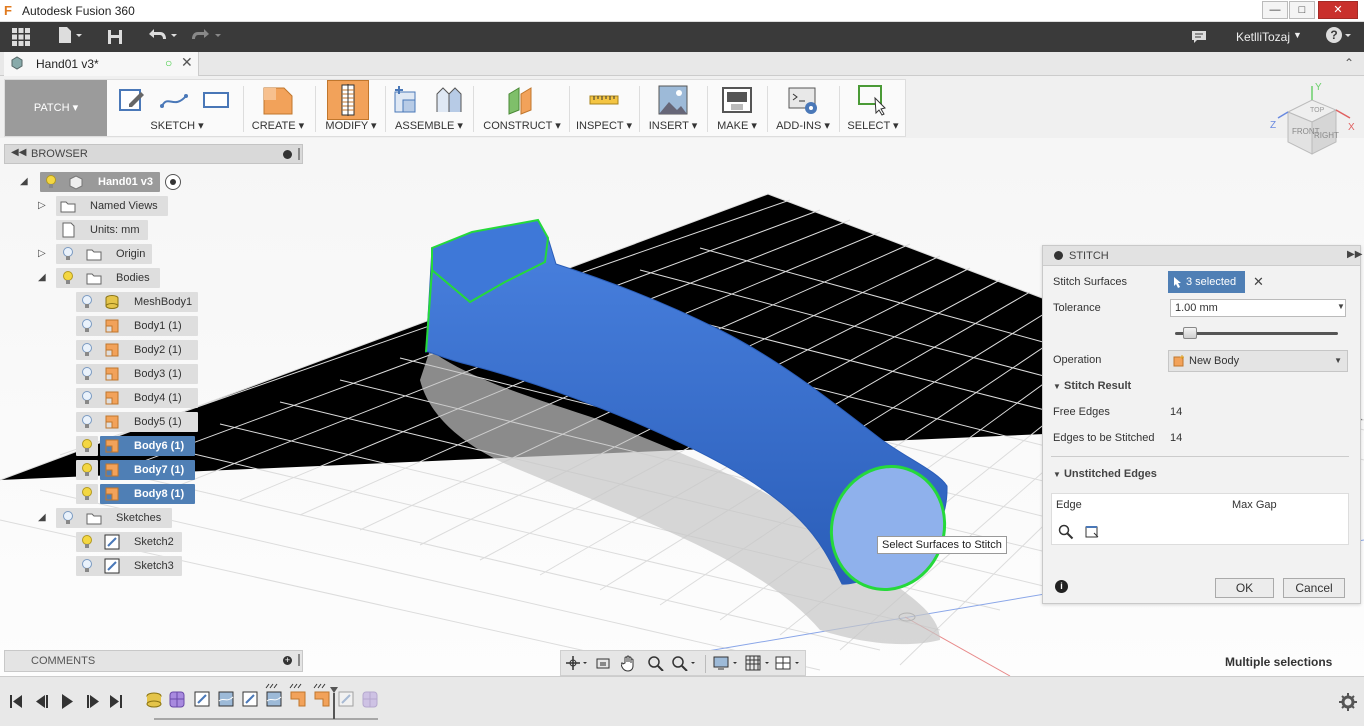  I want to click on rectangle-icon, so click(217, 100).